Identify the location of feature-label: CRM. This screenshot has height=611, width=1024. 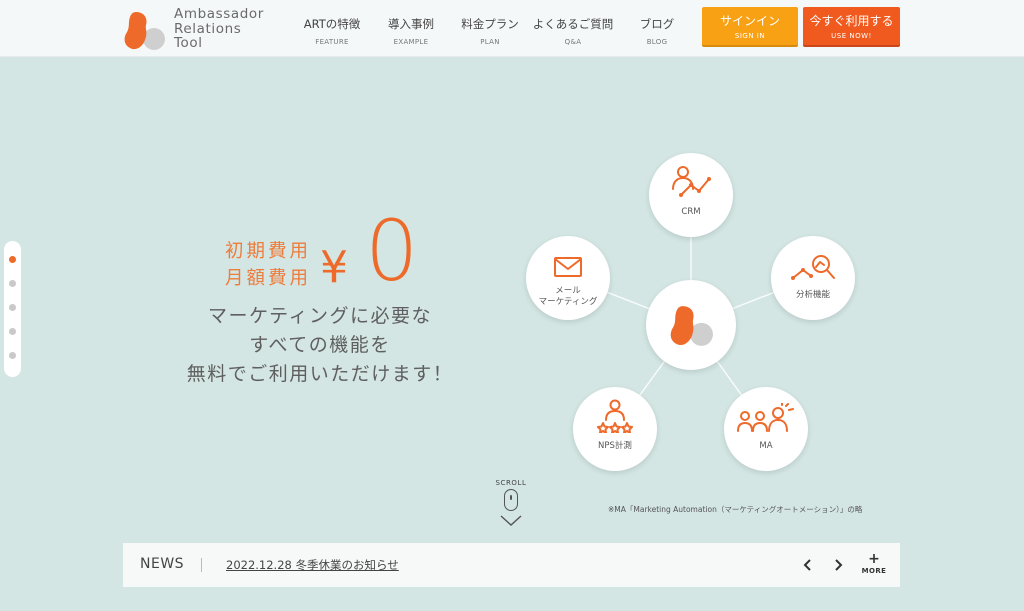
(691, 212).